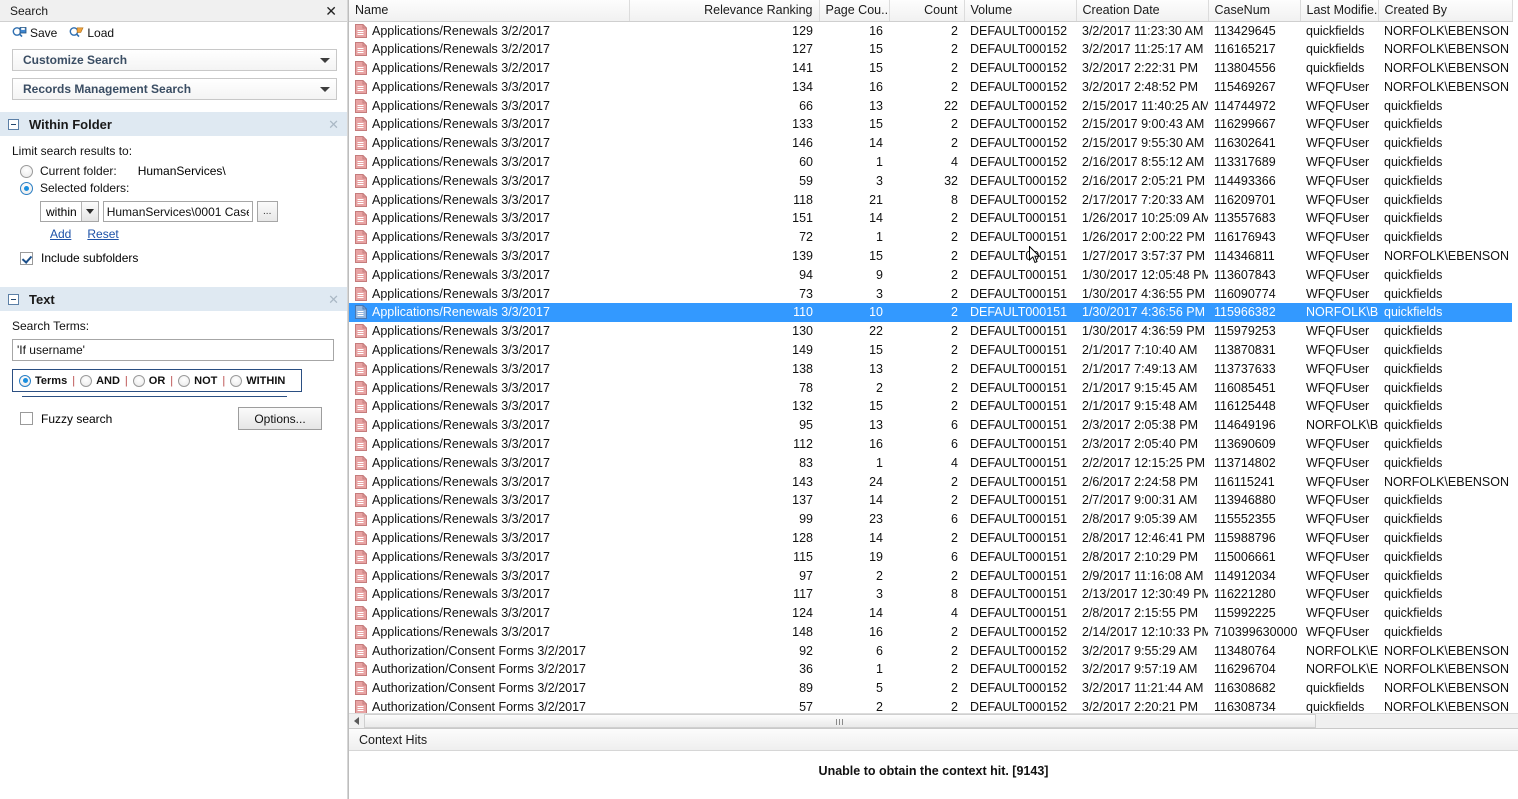 This screenshot has width=1518, height=799. Describe the element at coordinates (1254, 11) in the screenshot. I see `column-header-casenum: CaseNum` at that location.